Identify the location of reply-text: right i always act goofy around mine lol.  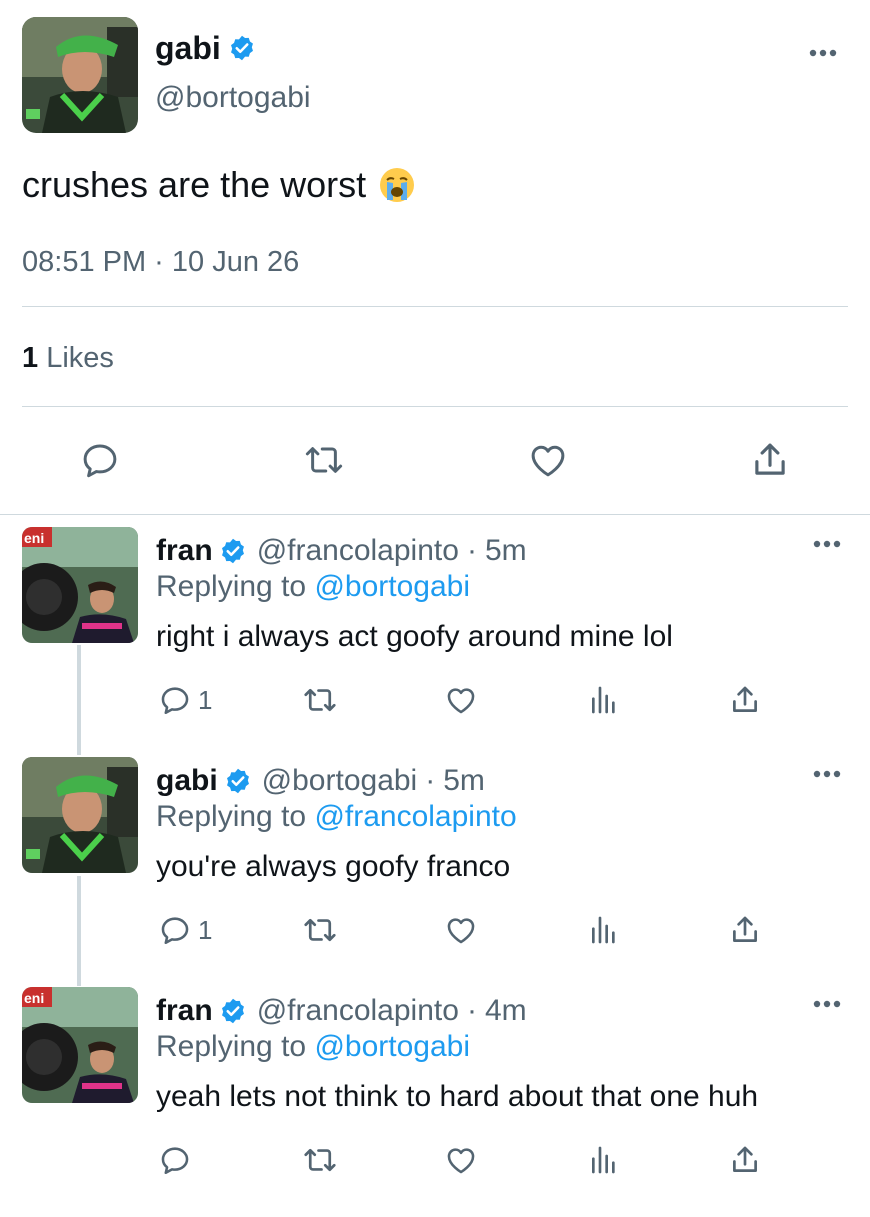
(414, 636).